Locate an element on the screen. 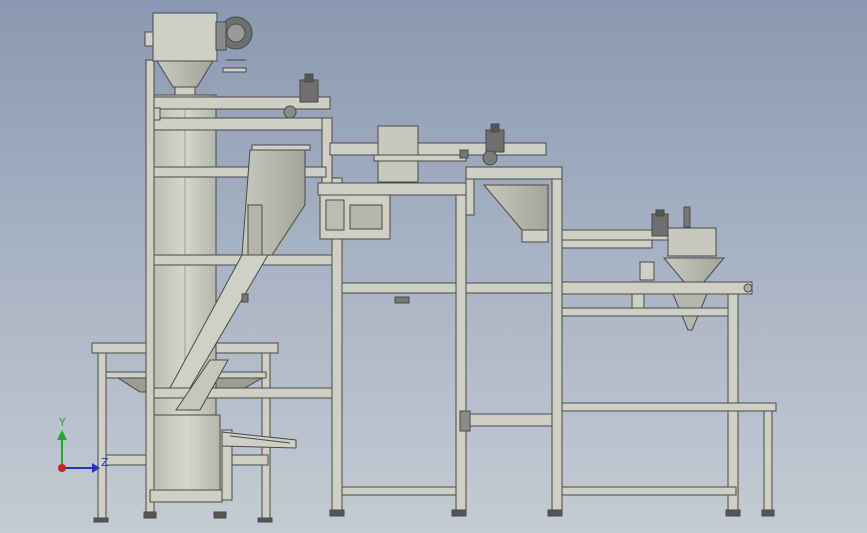  right-frame is located at coordinates (511, 341).